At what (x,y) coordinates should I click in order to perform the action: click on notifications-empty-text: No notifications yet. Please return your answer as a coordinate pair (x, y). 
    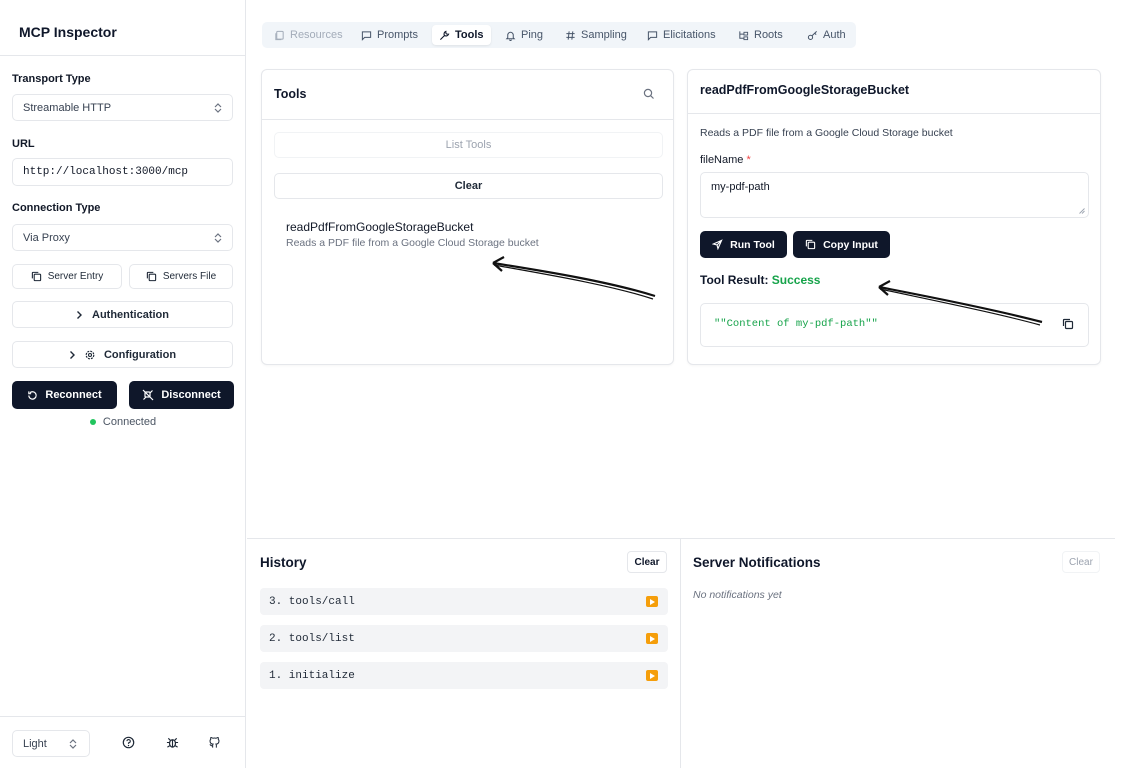
    Looking at the image, I should click on (737, 595).